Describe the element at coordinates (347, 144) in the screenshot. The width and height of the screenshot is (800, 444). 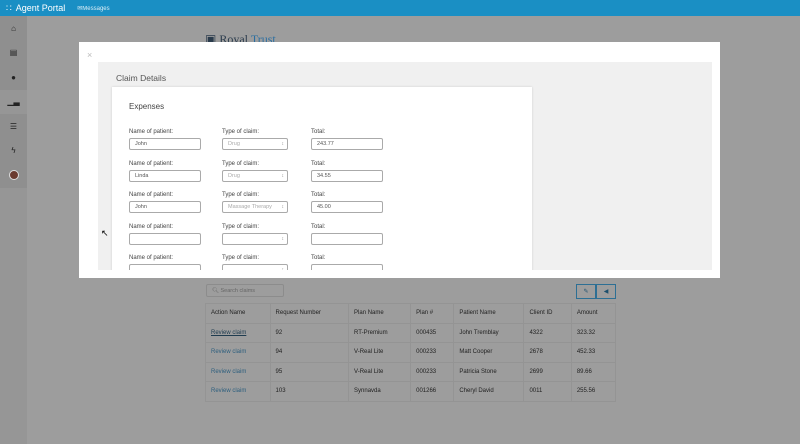
I see `total-input: 243.77` at that location.